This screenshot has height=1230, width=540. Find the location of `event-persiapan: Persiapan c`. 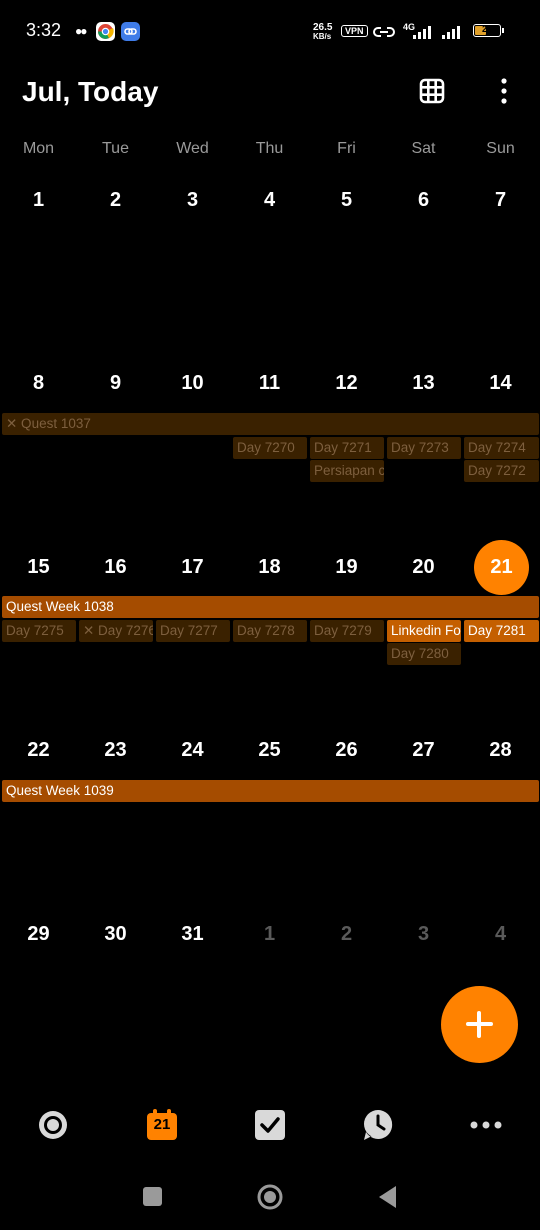

event-persiapan: Persiapan c is located at coordinates (347, 471).